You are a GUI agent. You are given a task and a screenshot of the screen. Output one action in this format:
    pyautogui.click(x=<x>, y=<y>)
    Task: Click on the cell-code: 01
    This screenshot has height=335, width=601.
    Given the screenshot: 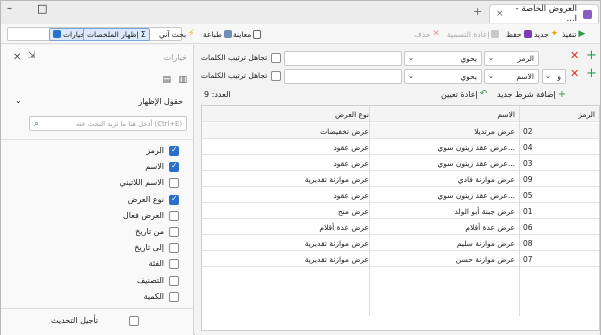 What is the action you would take?
    pyautogui.click(x=528, y=211)
    